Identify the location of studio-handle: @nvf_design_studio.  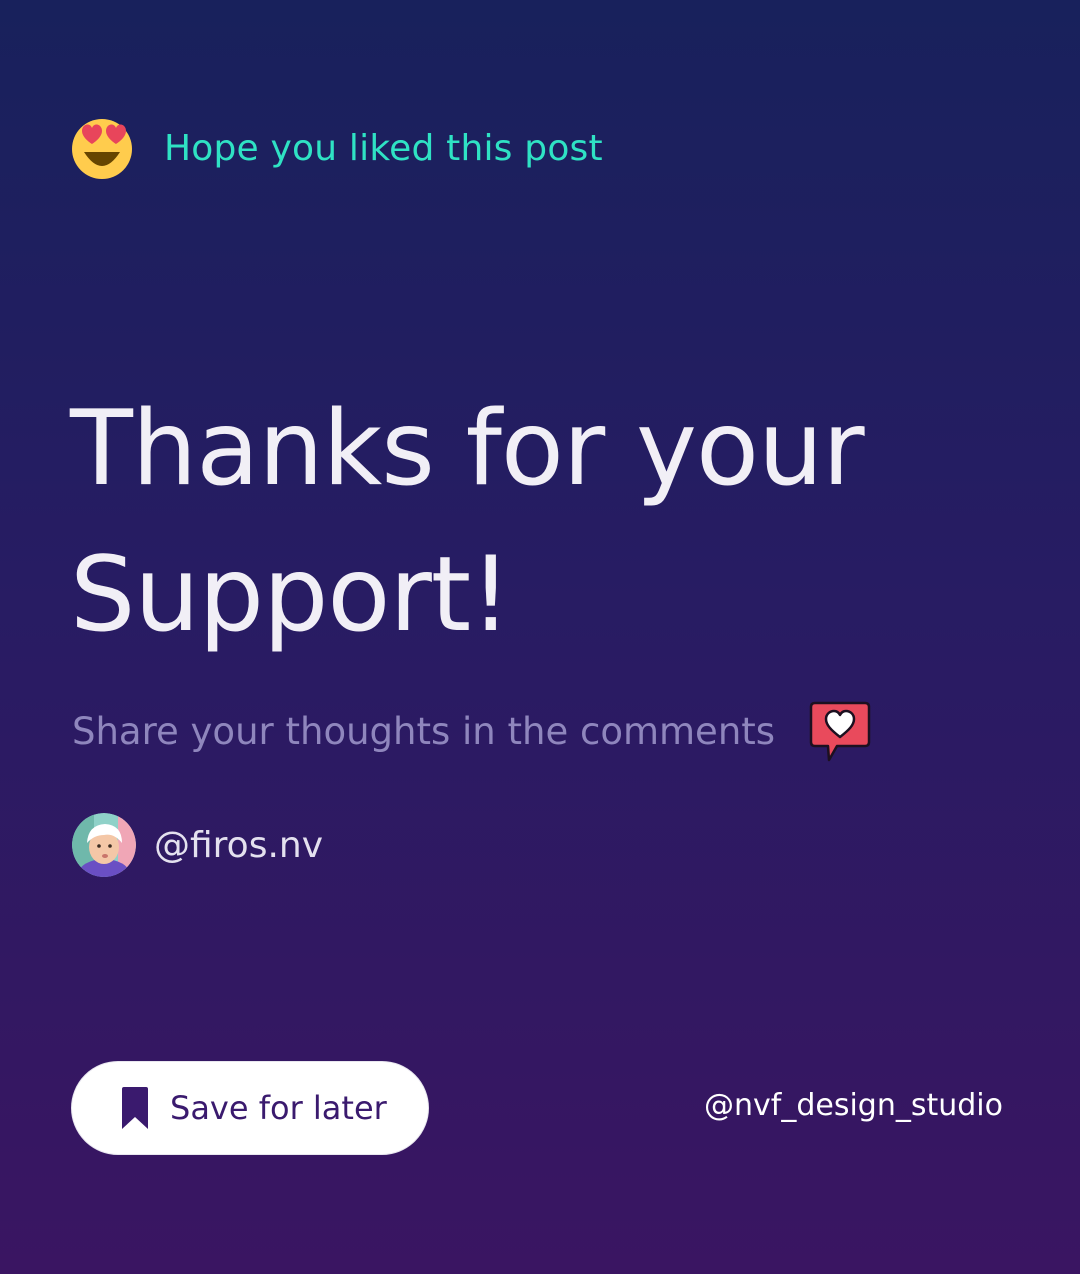
(853, 1105).